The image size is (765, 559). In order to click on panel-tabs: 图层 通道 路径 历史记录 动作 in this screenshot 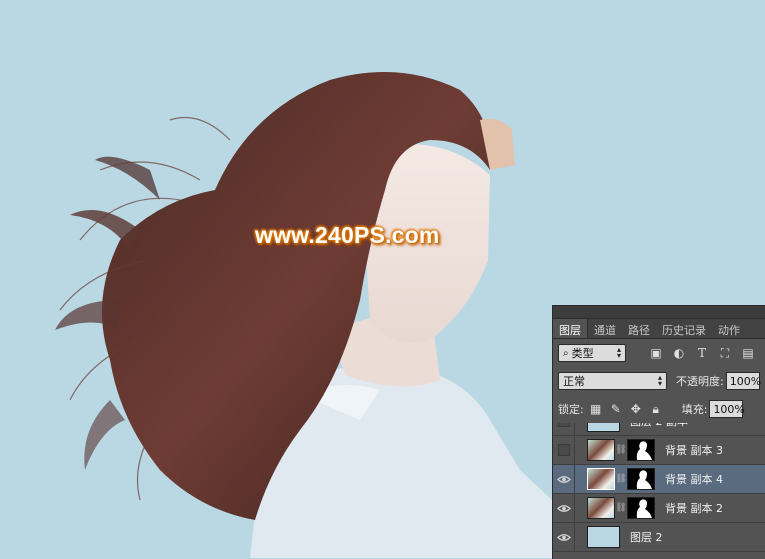, I will do `click(659, 329)`.